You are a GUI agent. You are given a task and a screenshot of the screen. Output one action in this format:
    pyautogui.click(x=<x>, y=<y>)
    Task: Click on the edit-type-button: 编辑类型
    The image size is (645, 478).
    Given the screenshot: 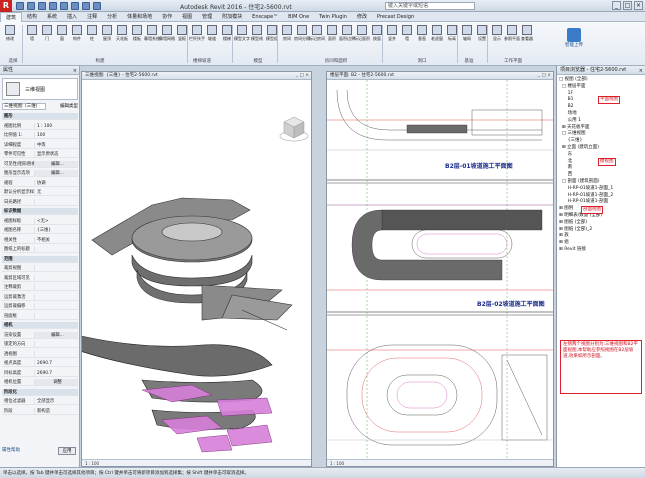 What is the action you would take?
    pyautogui.click(x=69, y=106)
    